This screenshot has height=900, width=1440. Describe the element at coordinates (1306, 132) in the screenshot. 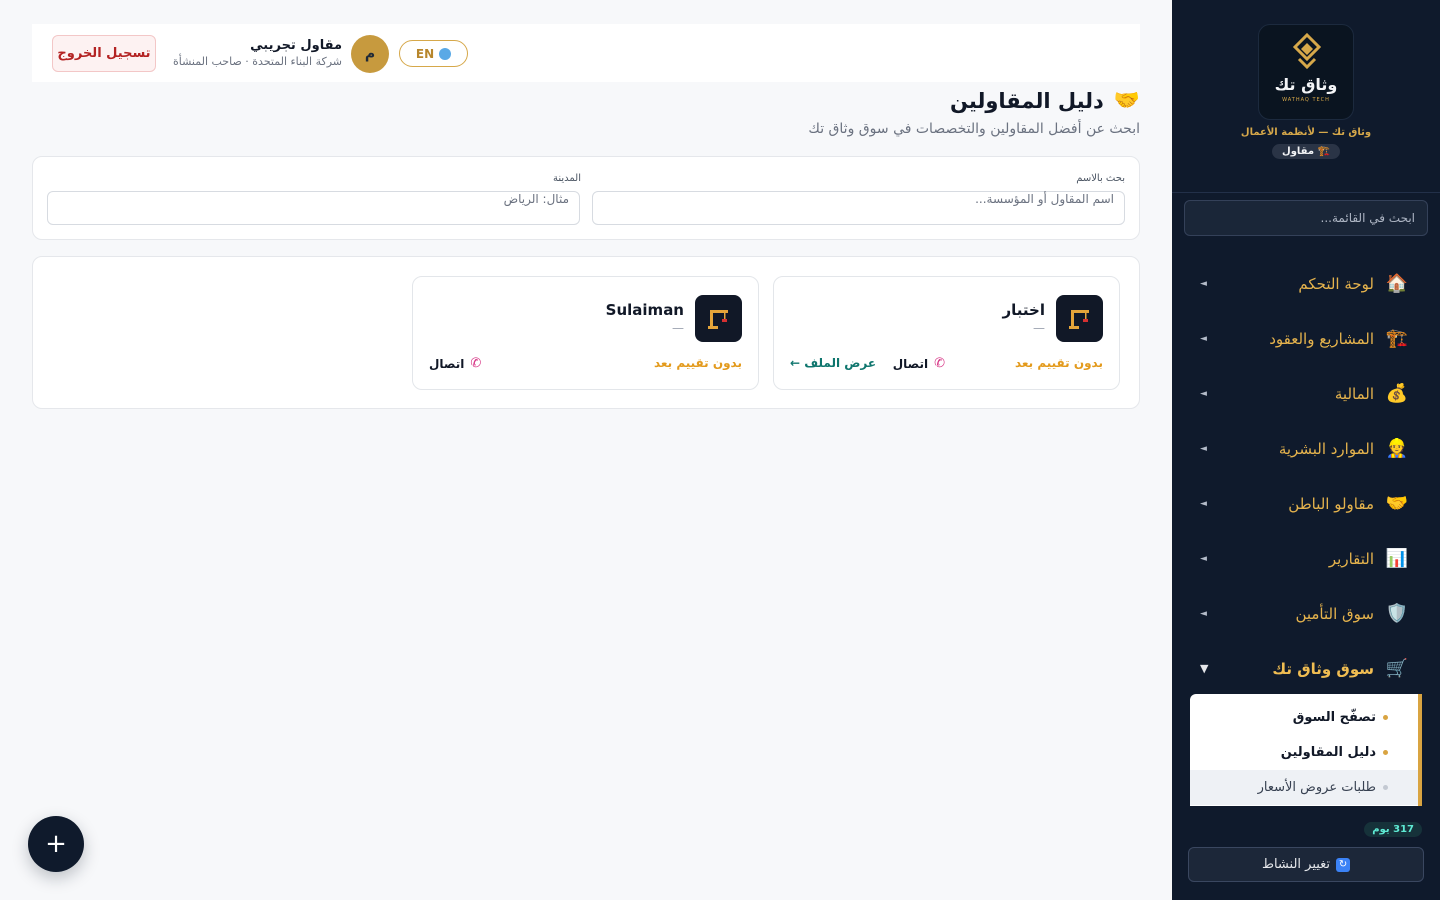

I see `brand-tagline: وثاق تك — لأنظمة الأعمال` at that location.